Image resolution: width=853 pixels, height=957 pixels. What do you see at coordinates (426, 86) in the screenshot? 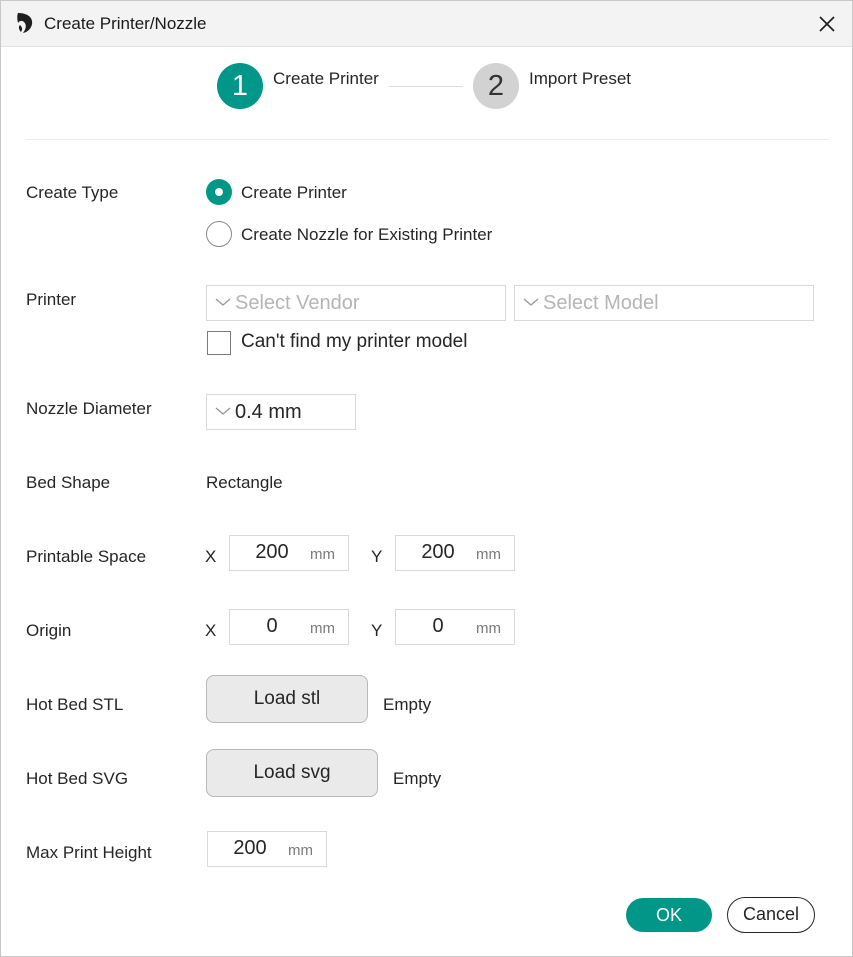
I see `step-connector` at bounding box center [426, 86].